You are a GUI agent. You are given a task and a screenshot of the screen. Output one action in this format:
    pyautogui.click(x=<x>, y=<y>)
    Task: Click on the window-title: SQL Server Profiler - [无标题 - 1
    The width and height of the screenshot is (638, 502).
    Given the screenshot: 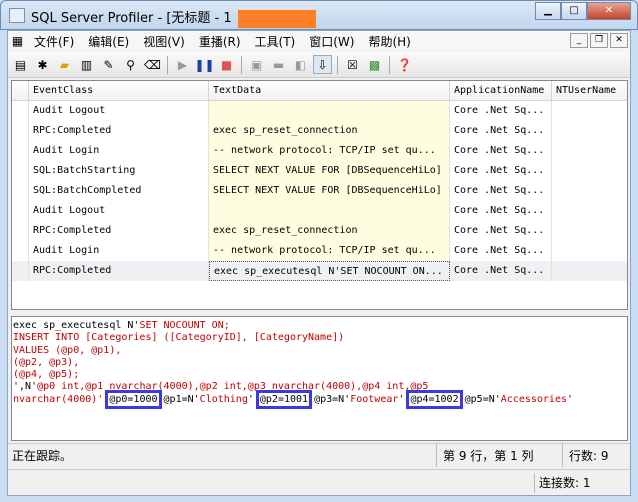 What is the action you would take?
    pyautogui.click(x=173, y=17)
    